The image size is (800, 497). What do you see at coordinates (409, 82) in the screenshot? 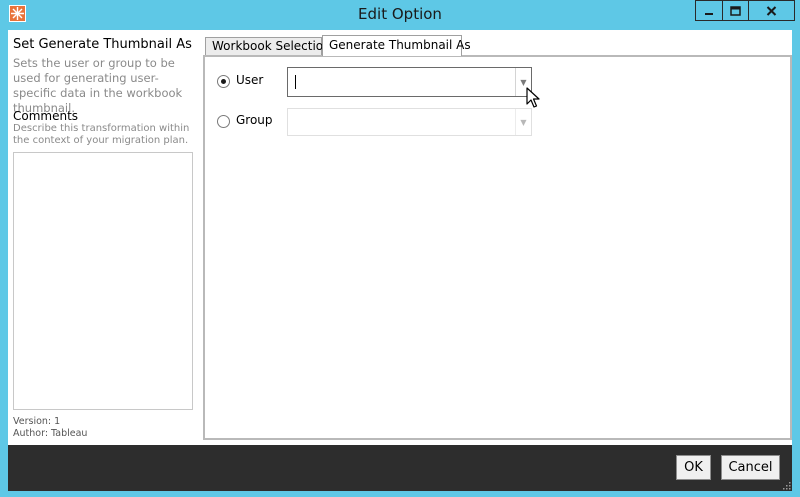
I see `user-combobox: ▼` at bounding box center [409, 82].